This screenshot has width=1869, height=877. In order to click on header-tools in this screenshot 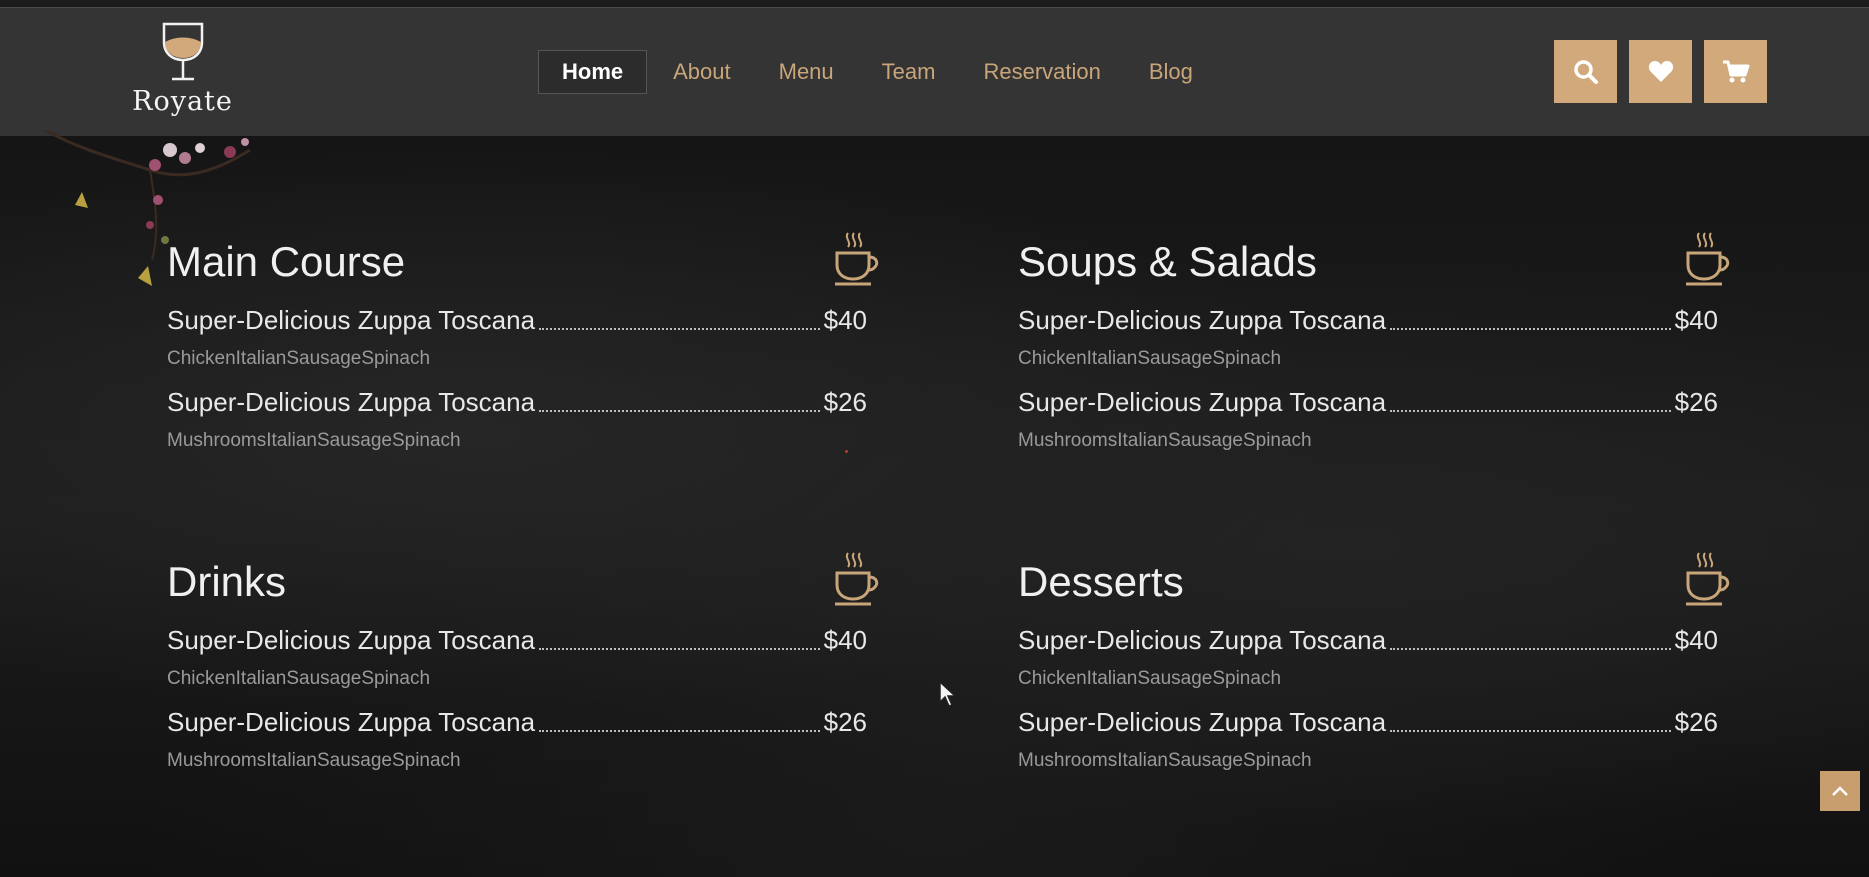, I will do `click(1660, 71)`.